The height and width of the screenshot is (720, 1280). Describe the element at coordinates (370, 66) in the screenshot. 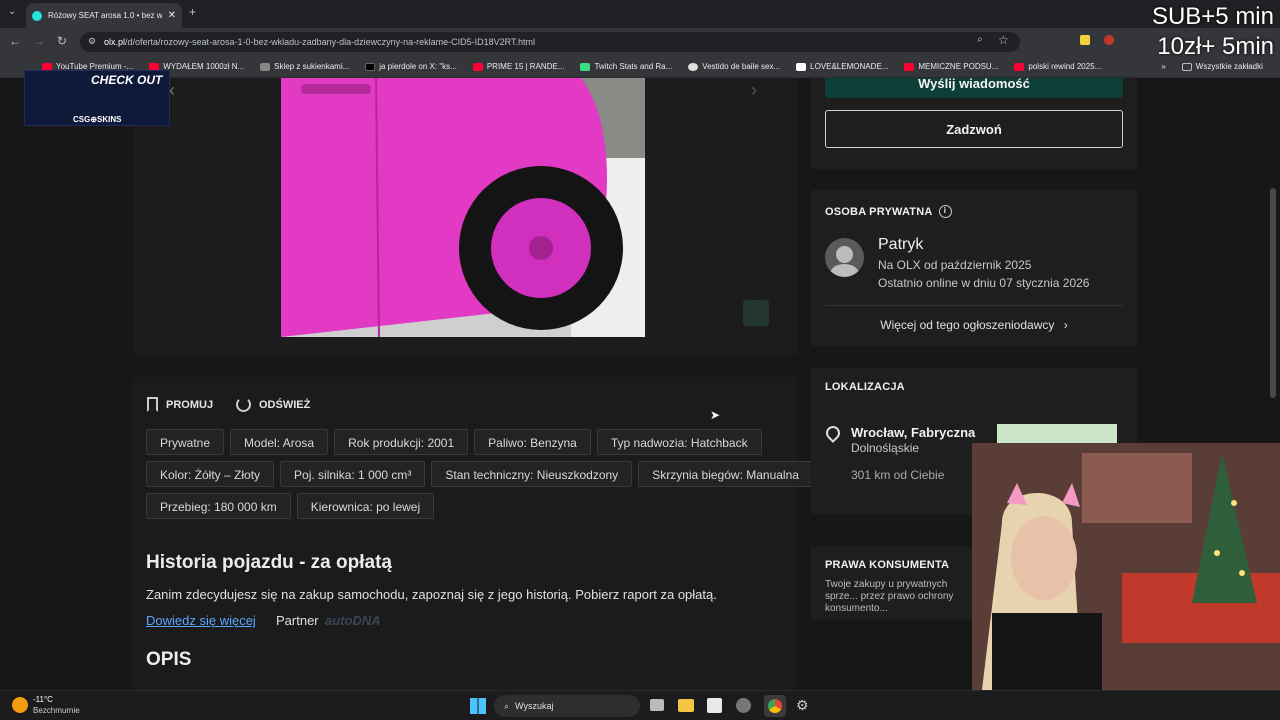

I see `x-icon` at that location.